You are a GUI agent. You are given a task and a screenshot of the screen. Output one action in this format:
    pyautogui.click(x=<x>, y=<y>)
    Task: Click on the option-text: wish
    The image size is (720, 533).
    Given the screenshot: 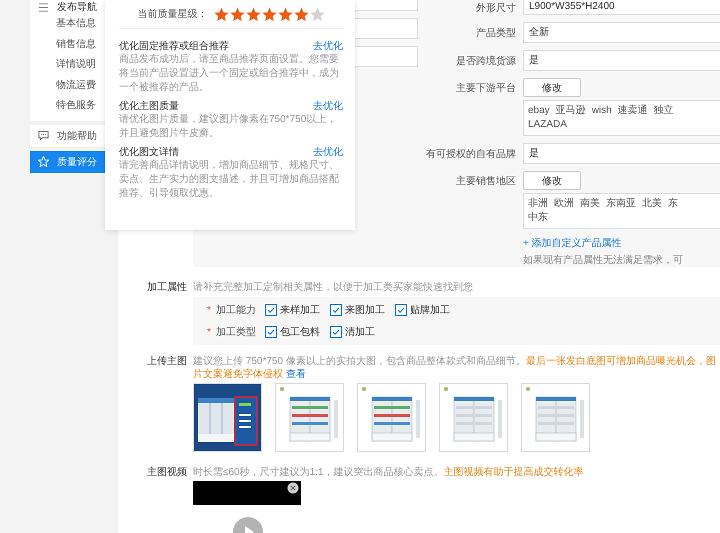 What is the action you would take?
    pyautogui.click(x=602, y=111)
    